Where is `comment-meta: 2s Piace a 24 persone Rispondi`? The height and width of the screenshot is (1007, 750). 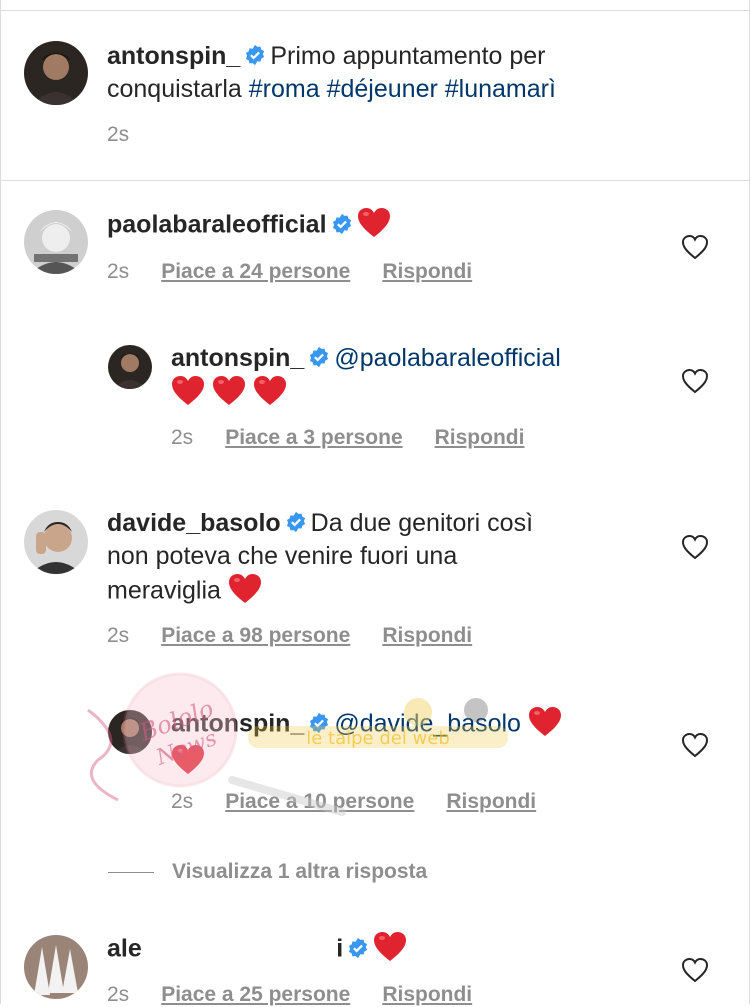 comment-meta: 2s Piace a 24 persone Rispondi is located at coordinates (289, 272).